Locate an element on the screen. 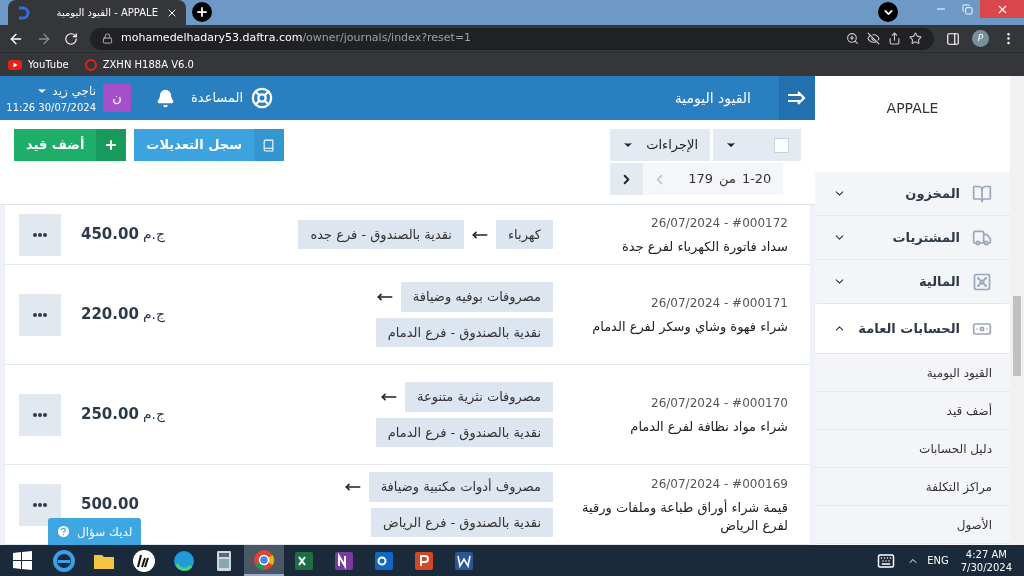  page-range: 1-20 is located at coordinates (756, 179).